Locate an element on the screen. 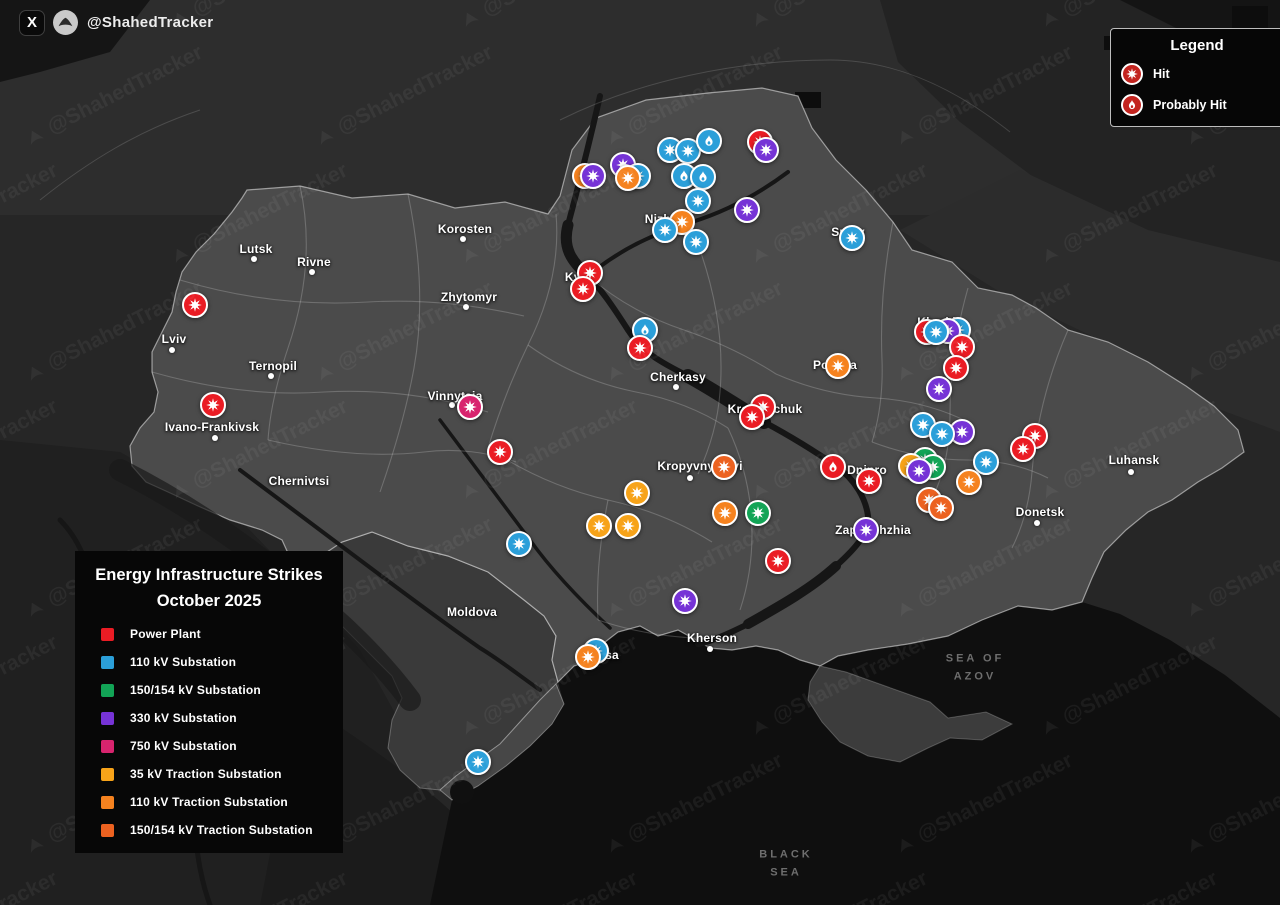  flame-icon is located at coordinates (684, 175).